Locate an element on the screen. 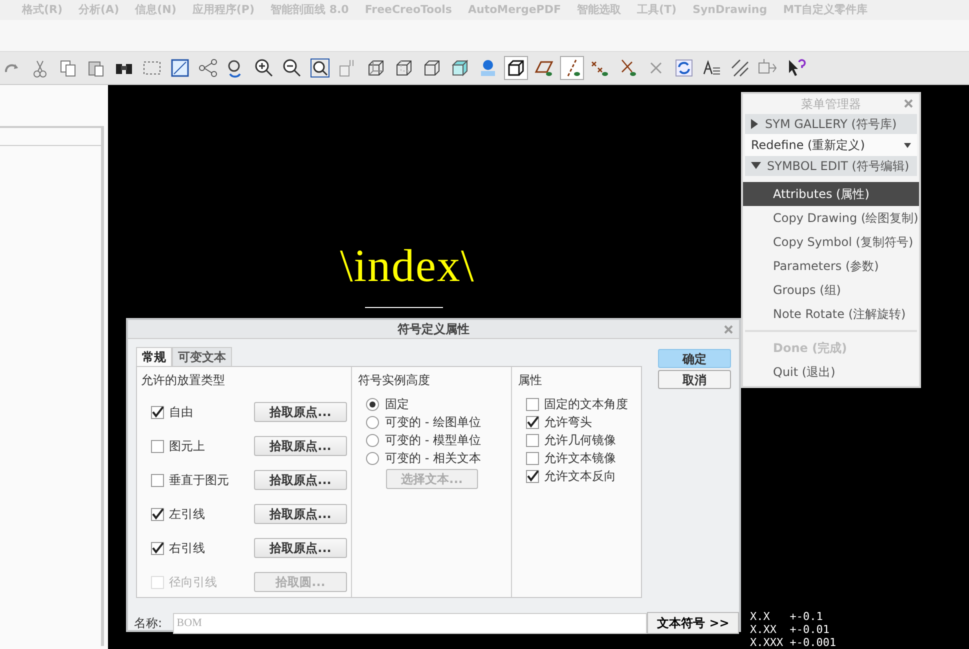  hidden-line-cube-icon is located at coordinates (404, 68).